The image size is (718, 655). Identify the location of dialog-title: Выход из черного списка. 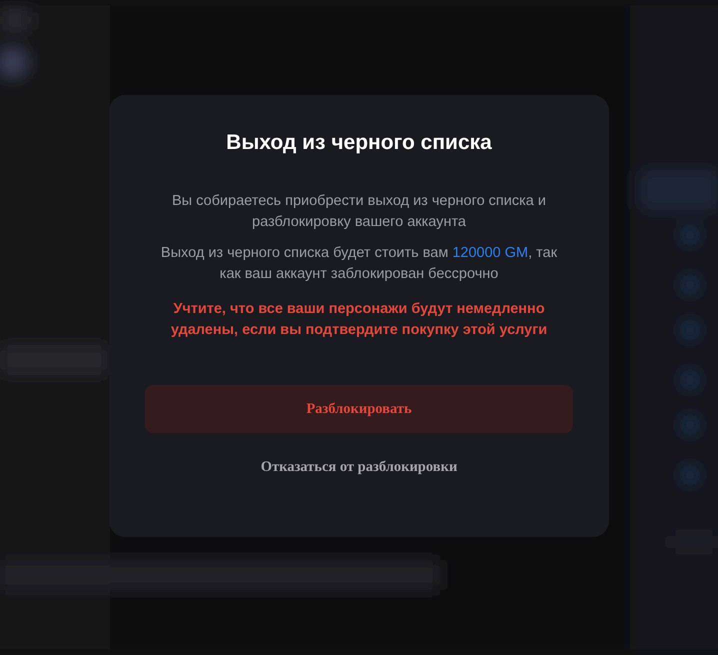
(359, 143).